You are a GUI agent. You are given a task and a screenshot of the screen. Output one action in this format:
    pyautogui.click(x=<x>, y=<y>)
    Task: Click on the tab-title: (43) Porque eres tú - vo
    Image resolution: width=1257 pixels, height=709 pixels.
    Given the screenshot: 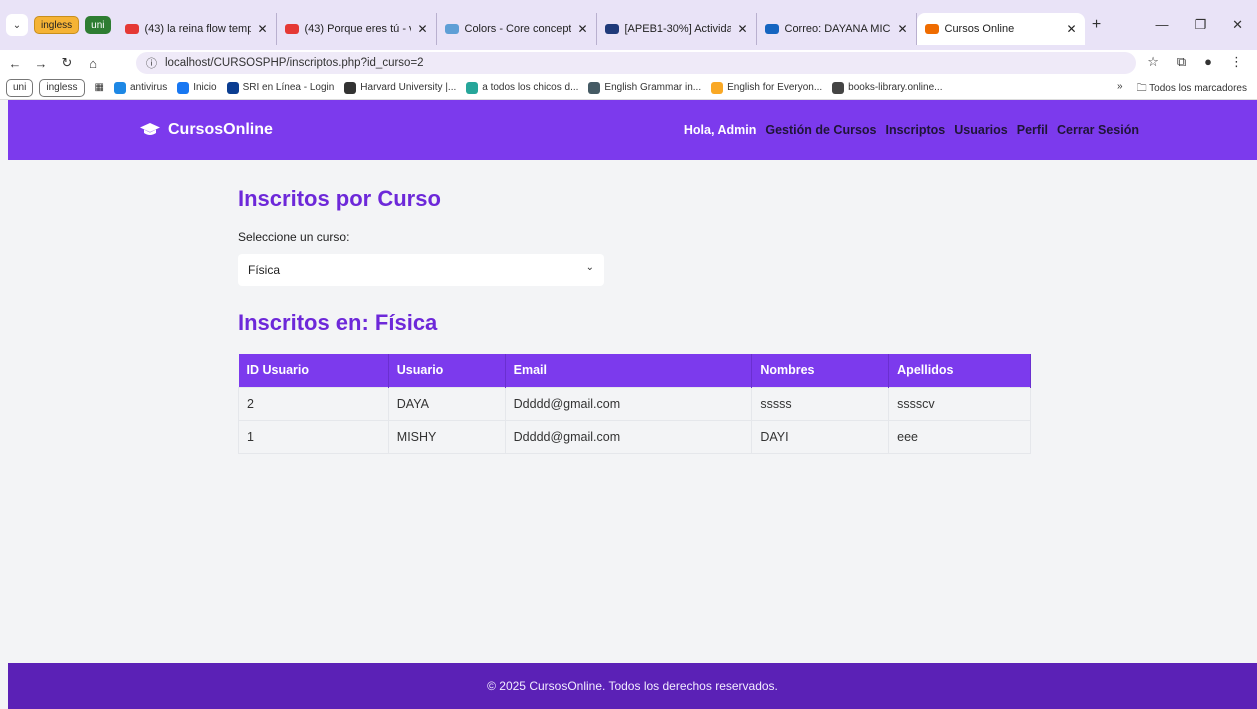 What is the action you would take?
    pyautogui.click(x=358, y=29)
    